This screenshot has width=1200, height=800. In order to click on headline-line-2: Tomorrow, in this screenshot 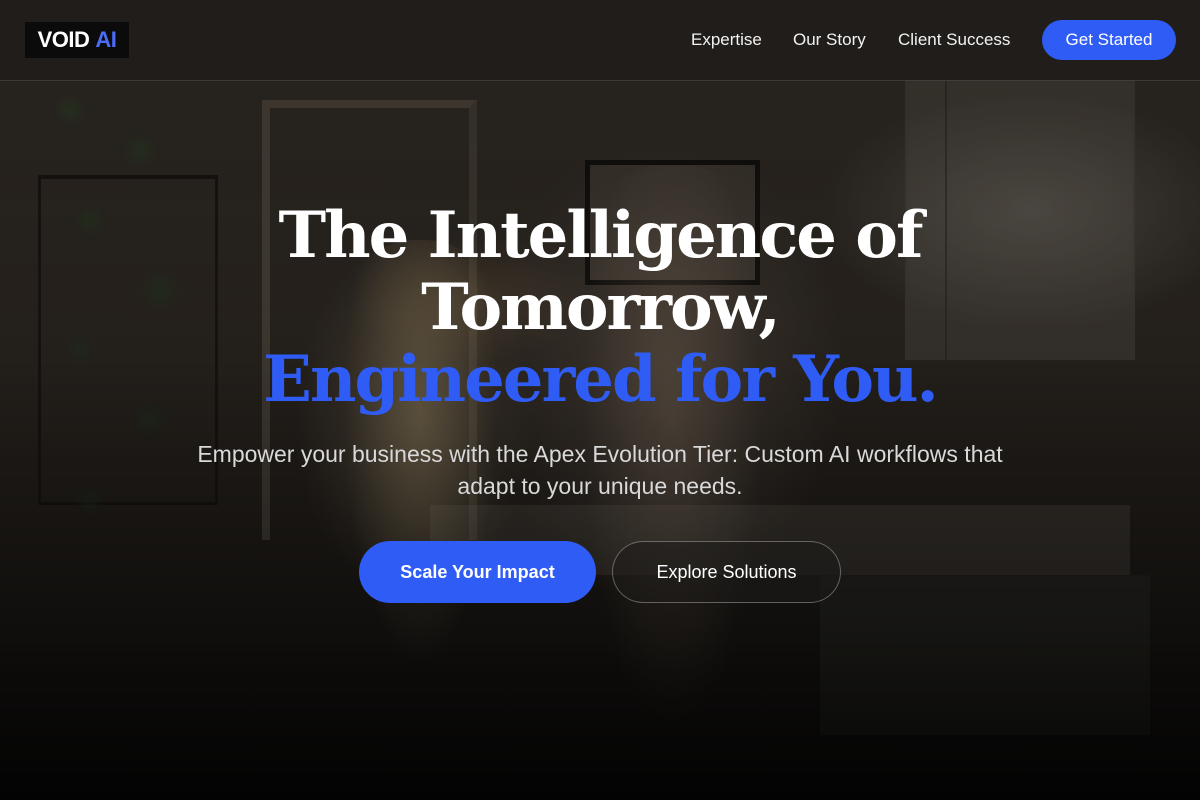, I will do `click(601, 307)`.